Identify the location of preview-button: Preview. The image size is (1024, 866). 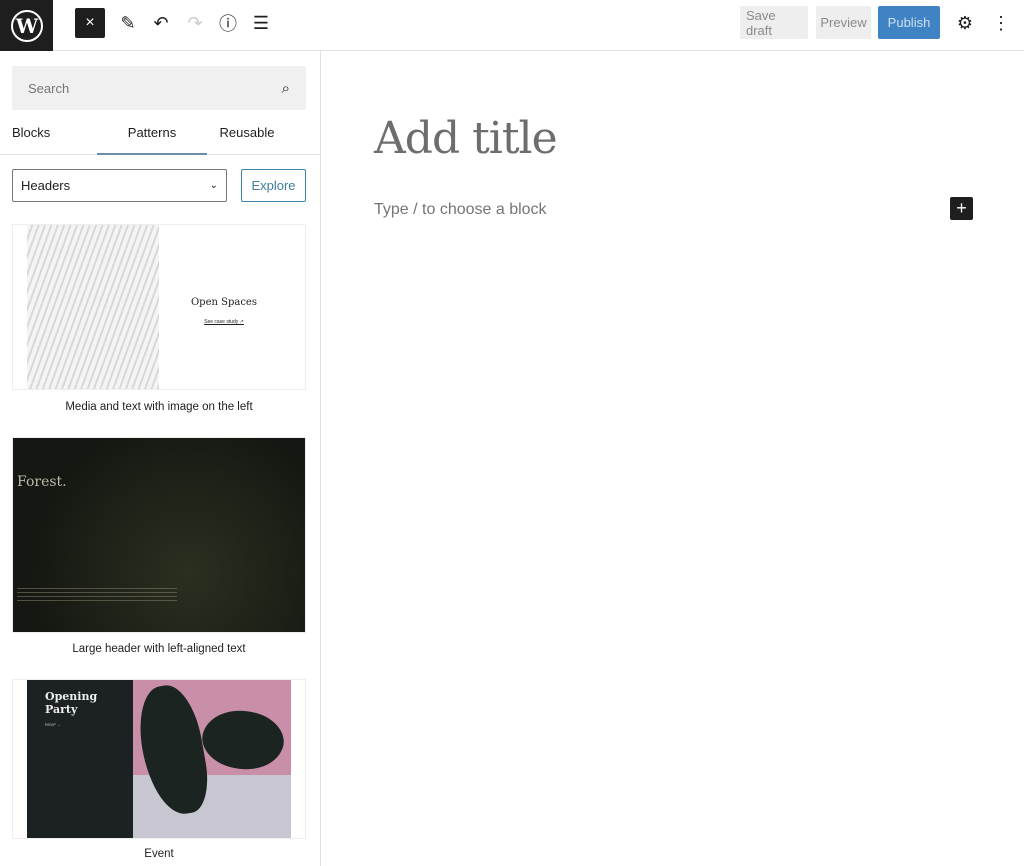
(843, 22).